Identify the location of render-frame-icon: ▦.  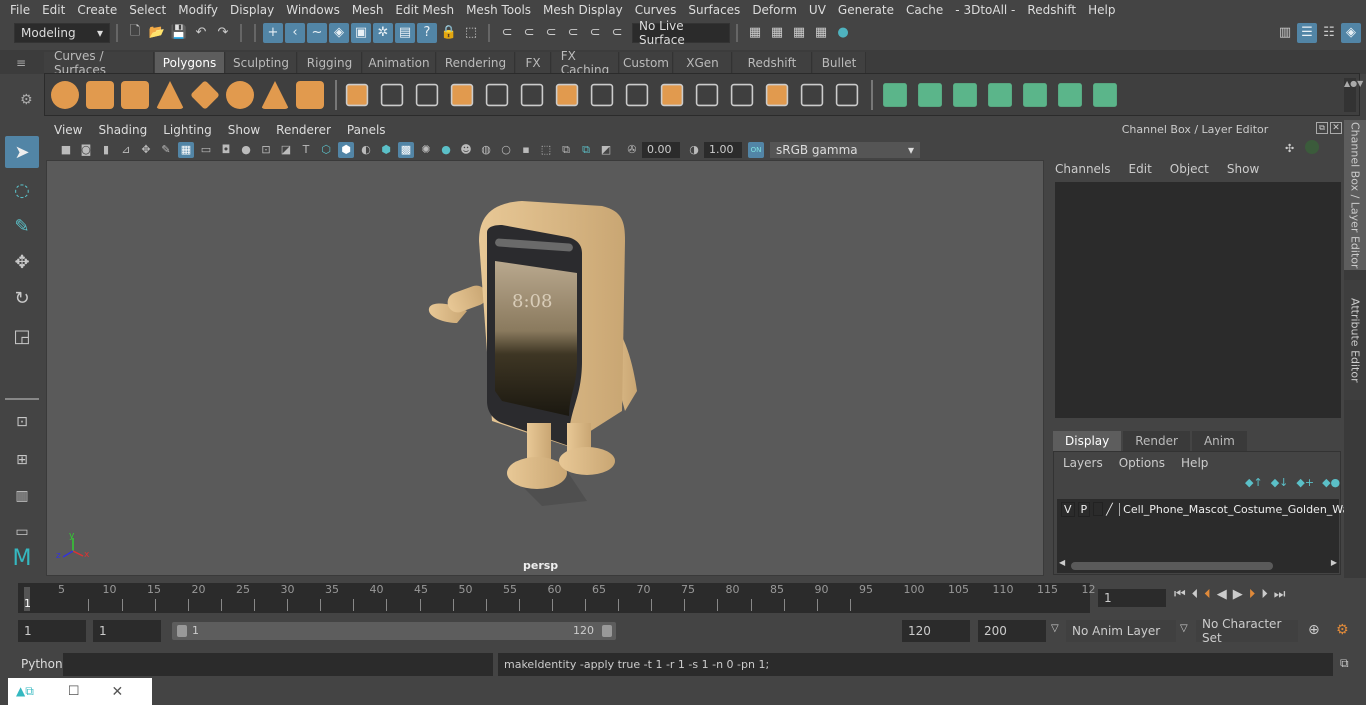
(777, 33).